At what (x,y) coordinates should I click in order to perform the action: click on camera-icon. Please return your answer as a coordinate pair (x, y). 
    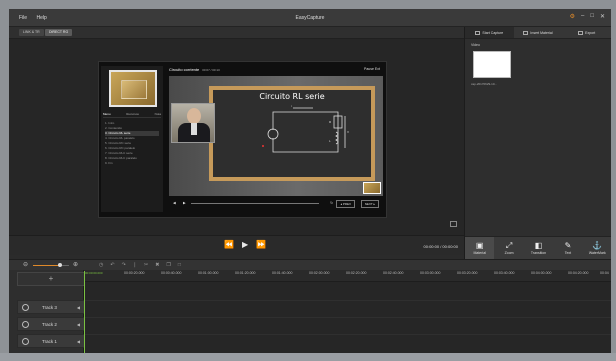
    Looking at the image, I should click on (478, 32).